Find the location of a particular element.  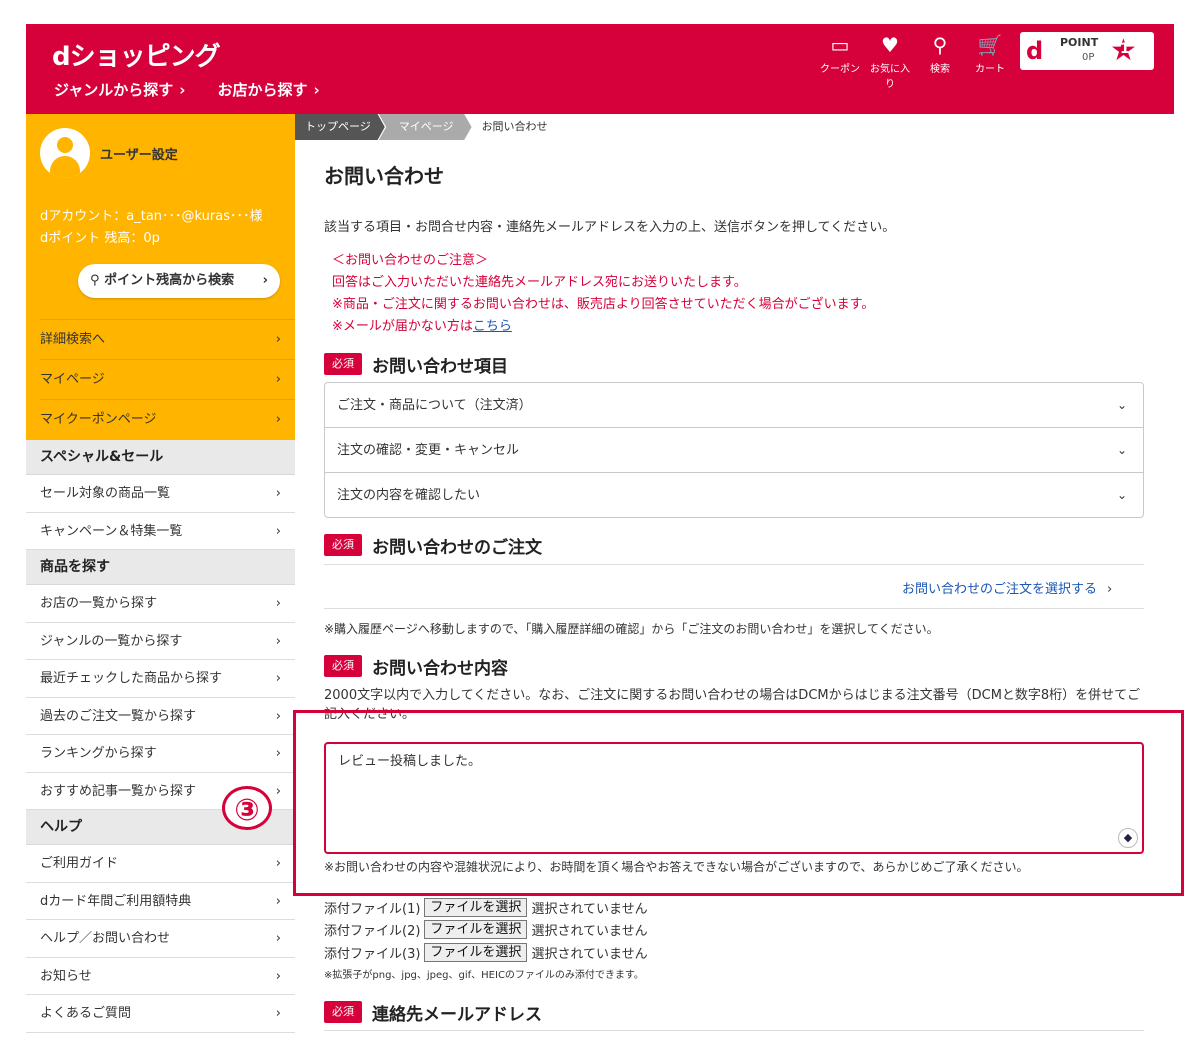

header-icons: ▭ クーポン ♥ お気に入り ⚲ 検索 🛒 カート is located at coordinates (915, 61).